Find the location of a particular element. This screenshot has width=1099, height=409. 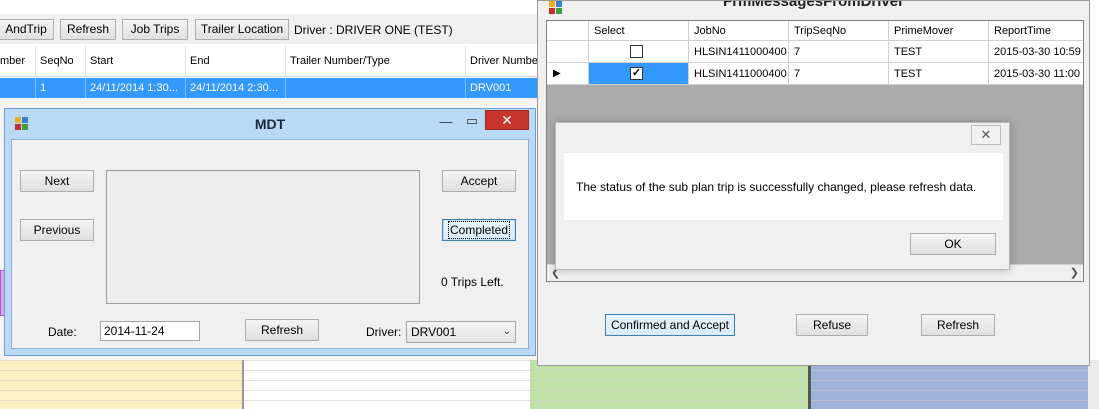

completed-label: Completed is located at coordinates (479, 230).